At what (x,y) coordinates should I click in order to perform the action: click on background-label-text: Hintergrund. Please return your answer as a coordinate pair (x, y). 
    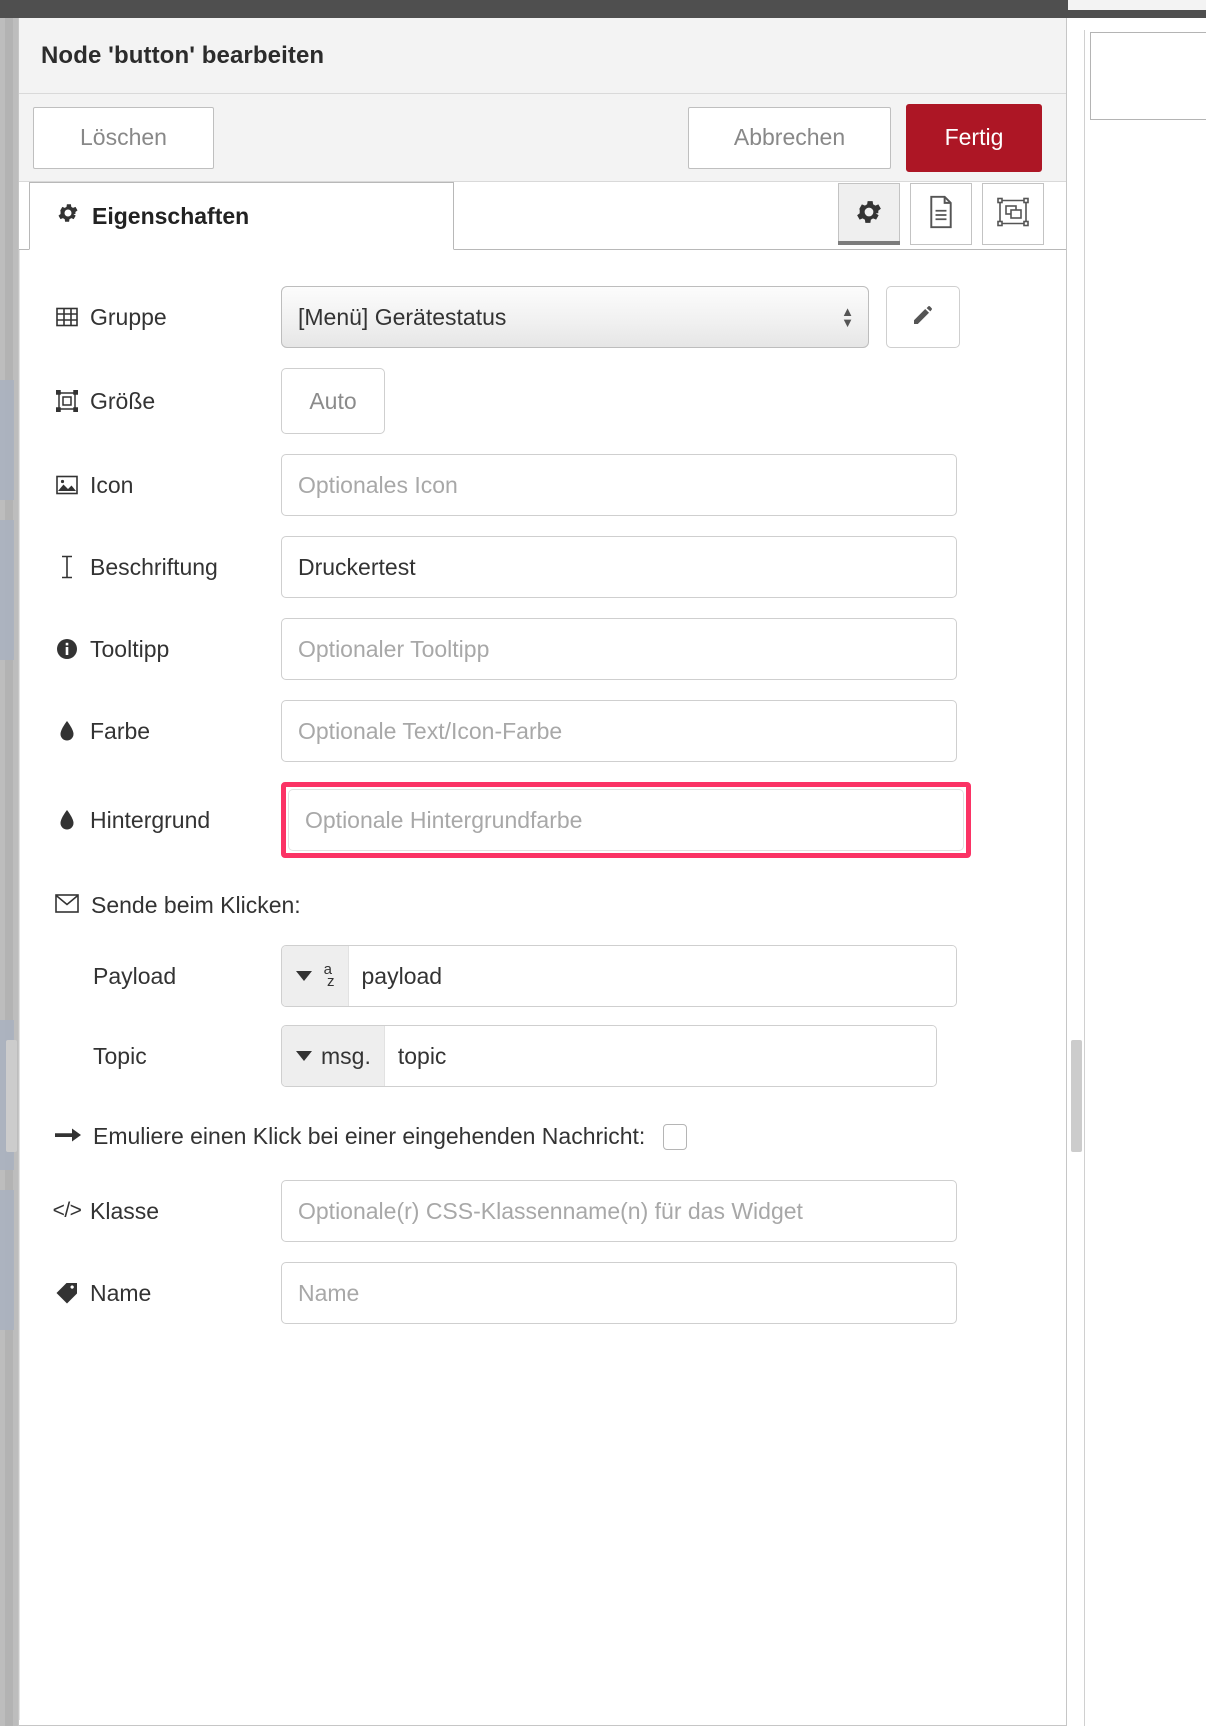
    Looking at the image, I should click on (150, 819).